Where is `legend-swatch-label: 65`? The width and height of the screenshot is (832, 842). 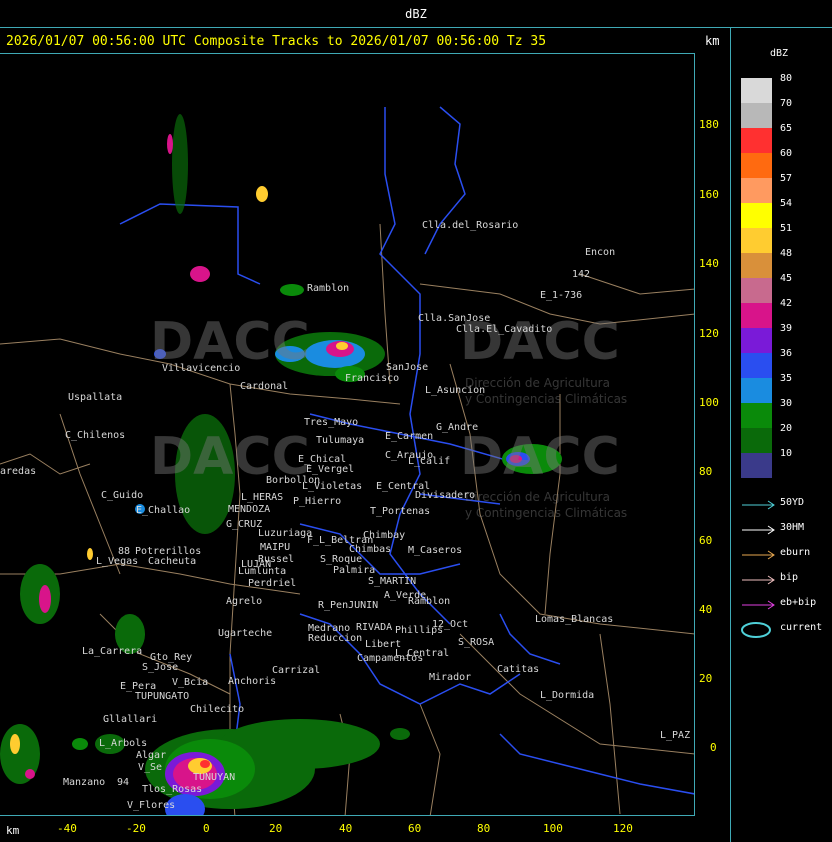 legend-swatch-label: 65 is located at coordinates (786, 128).